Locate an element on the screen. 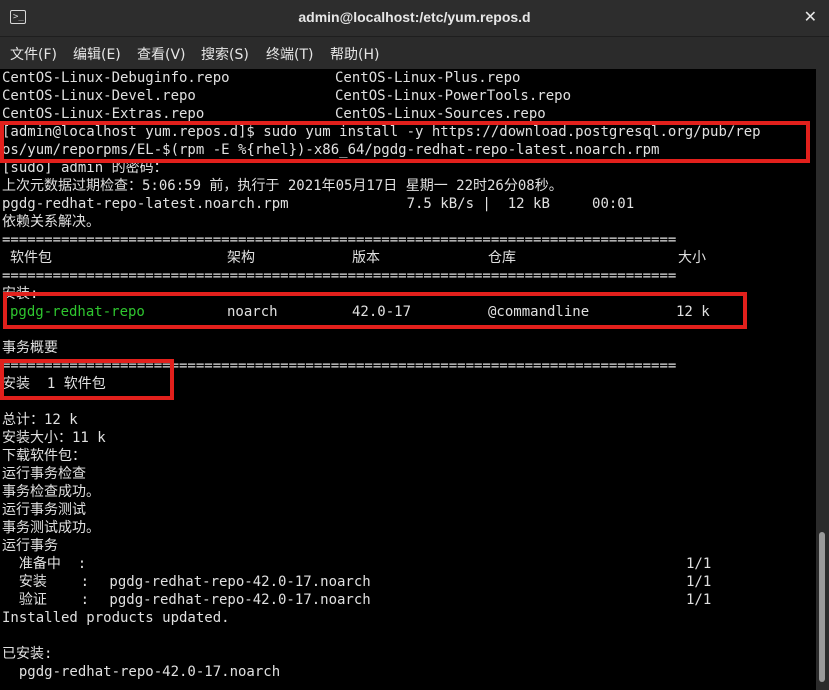 This screenshot has height=690, width=829. menu-bar: 文件(F) 编辑(E) 查看(V) 搜索(S) 终端(T) 帮助(H) is located at coordinates (414, 53).